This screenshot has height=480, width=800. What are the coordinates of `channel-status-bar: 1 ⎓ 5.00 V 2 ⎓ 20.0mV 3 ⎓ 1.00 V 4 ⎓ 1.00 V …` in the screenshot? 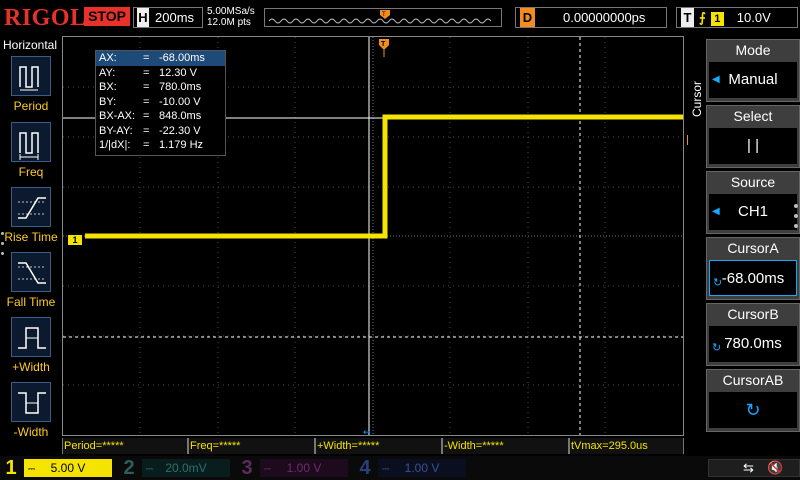 It's located at (400, 468).